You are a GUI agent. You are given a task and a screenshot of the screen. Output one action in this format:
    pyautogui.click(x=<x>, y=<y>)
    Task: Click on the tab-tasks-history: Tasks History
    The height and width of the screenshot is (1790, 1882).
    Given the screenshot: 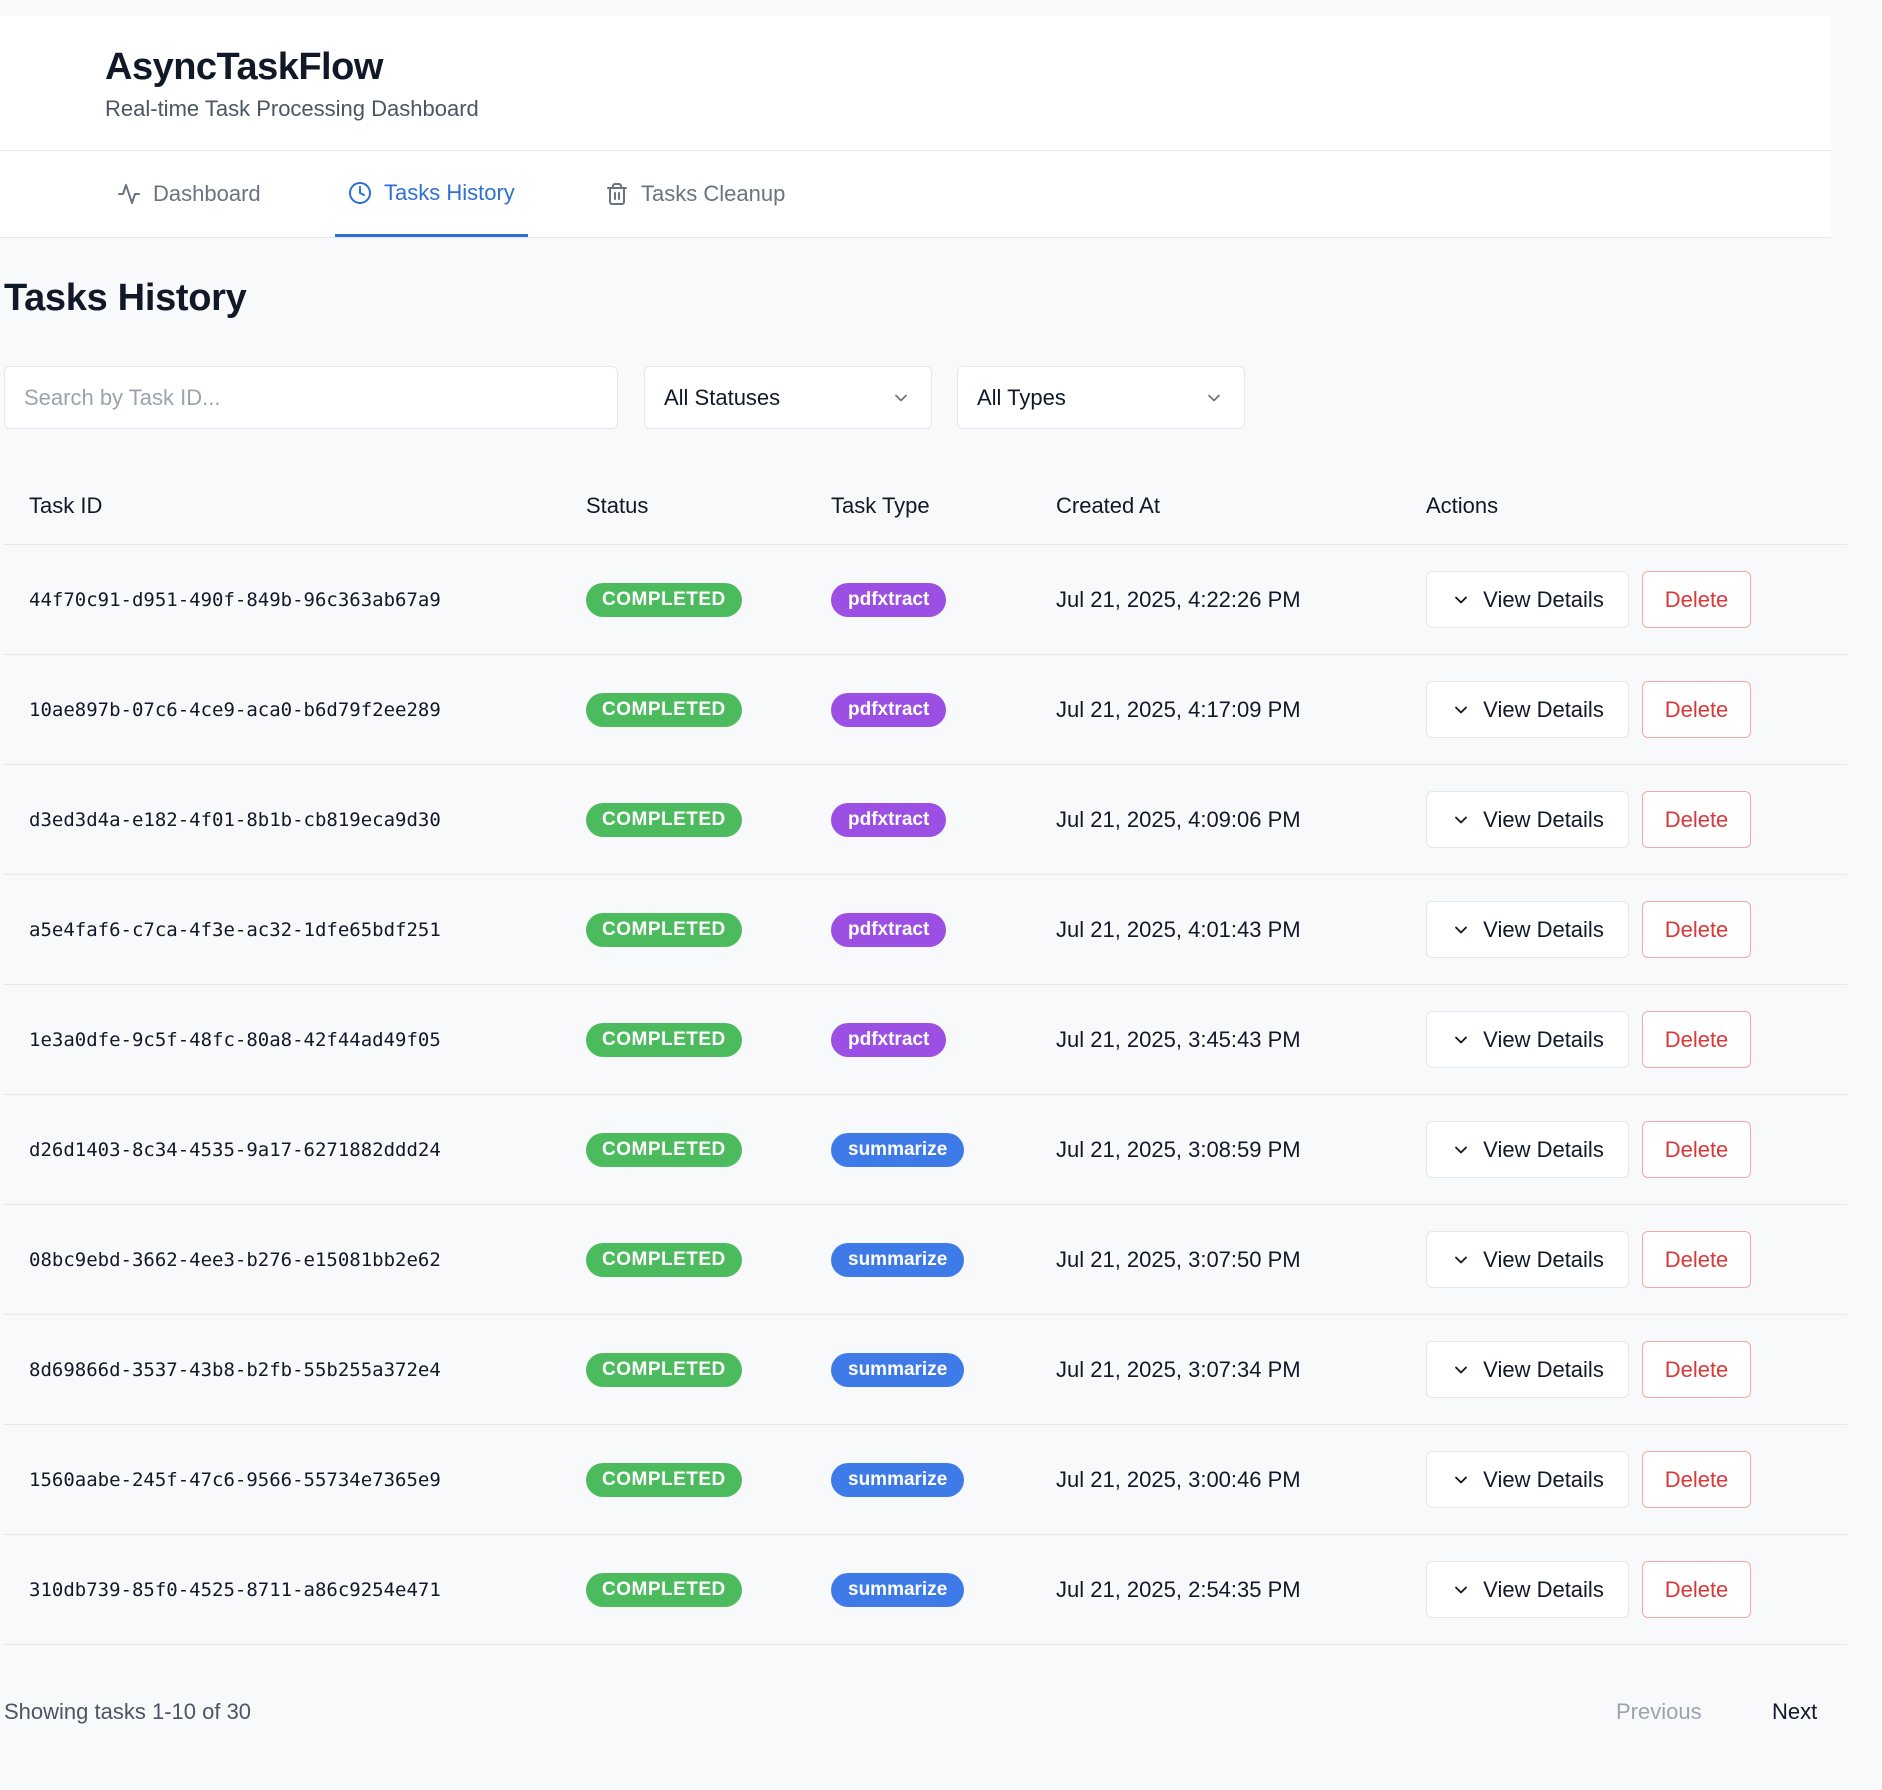 What is the action you would take?
    pyautogui.click(x=431, y=194)
    